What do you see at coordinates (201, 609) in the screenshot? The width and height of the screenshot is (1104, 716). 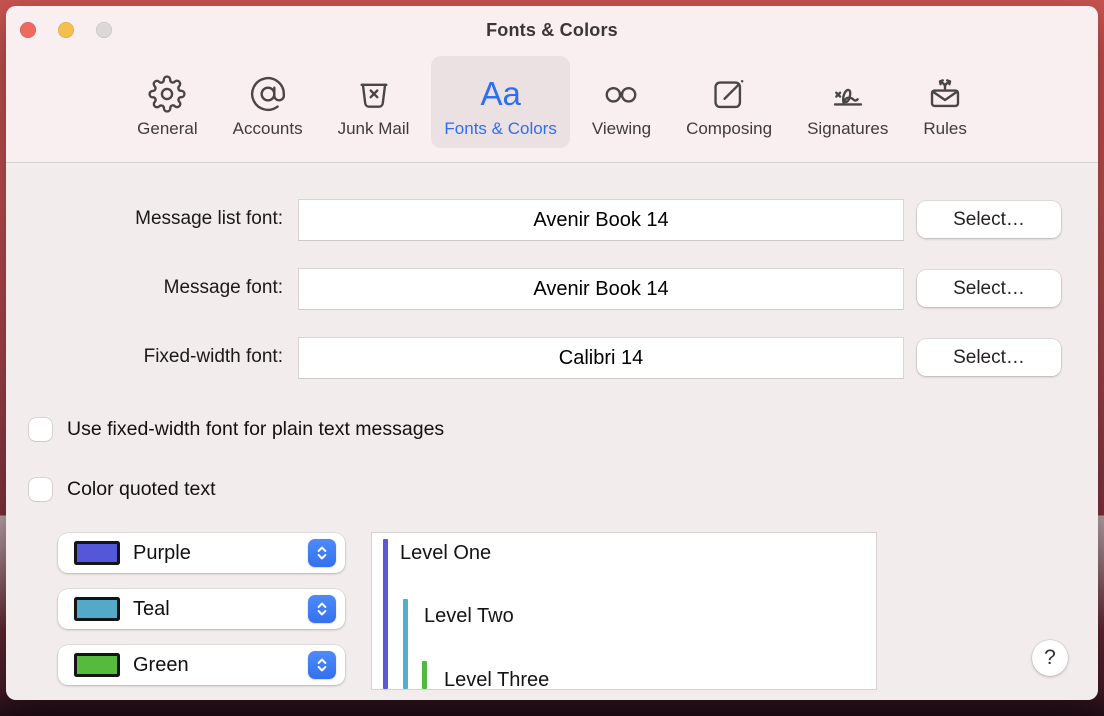 I see `quote-color-popup-level2: Teal` at bounding box center [201, 609].